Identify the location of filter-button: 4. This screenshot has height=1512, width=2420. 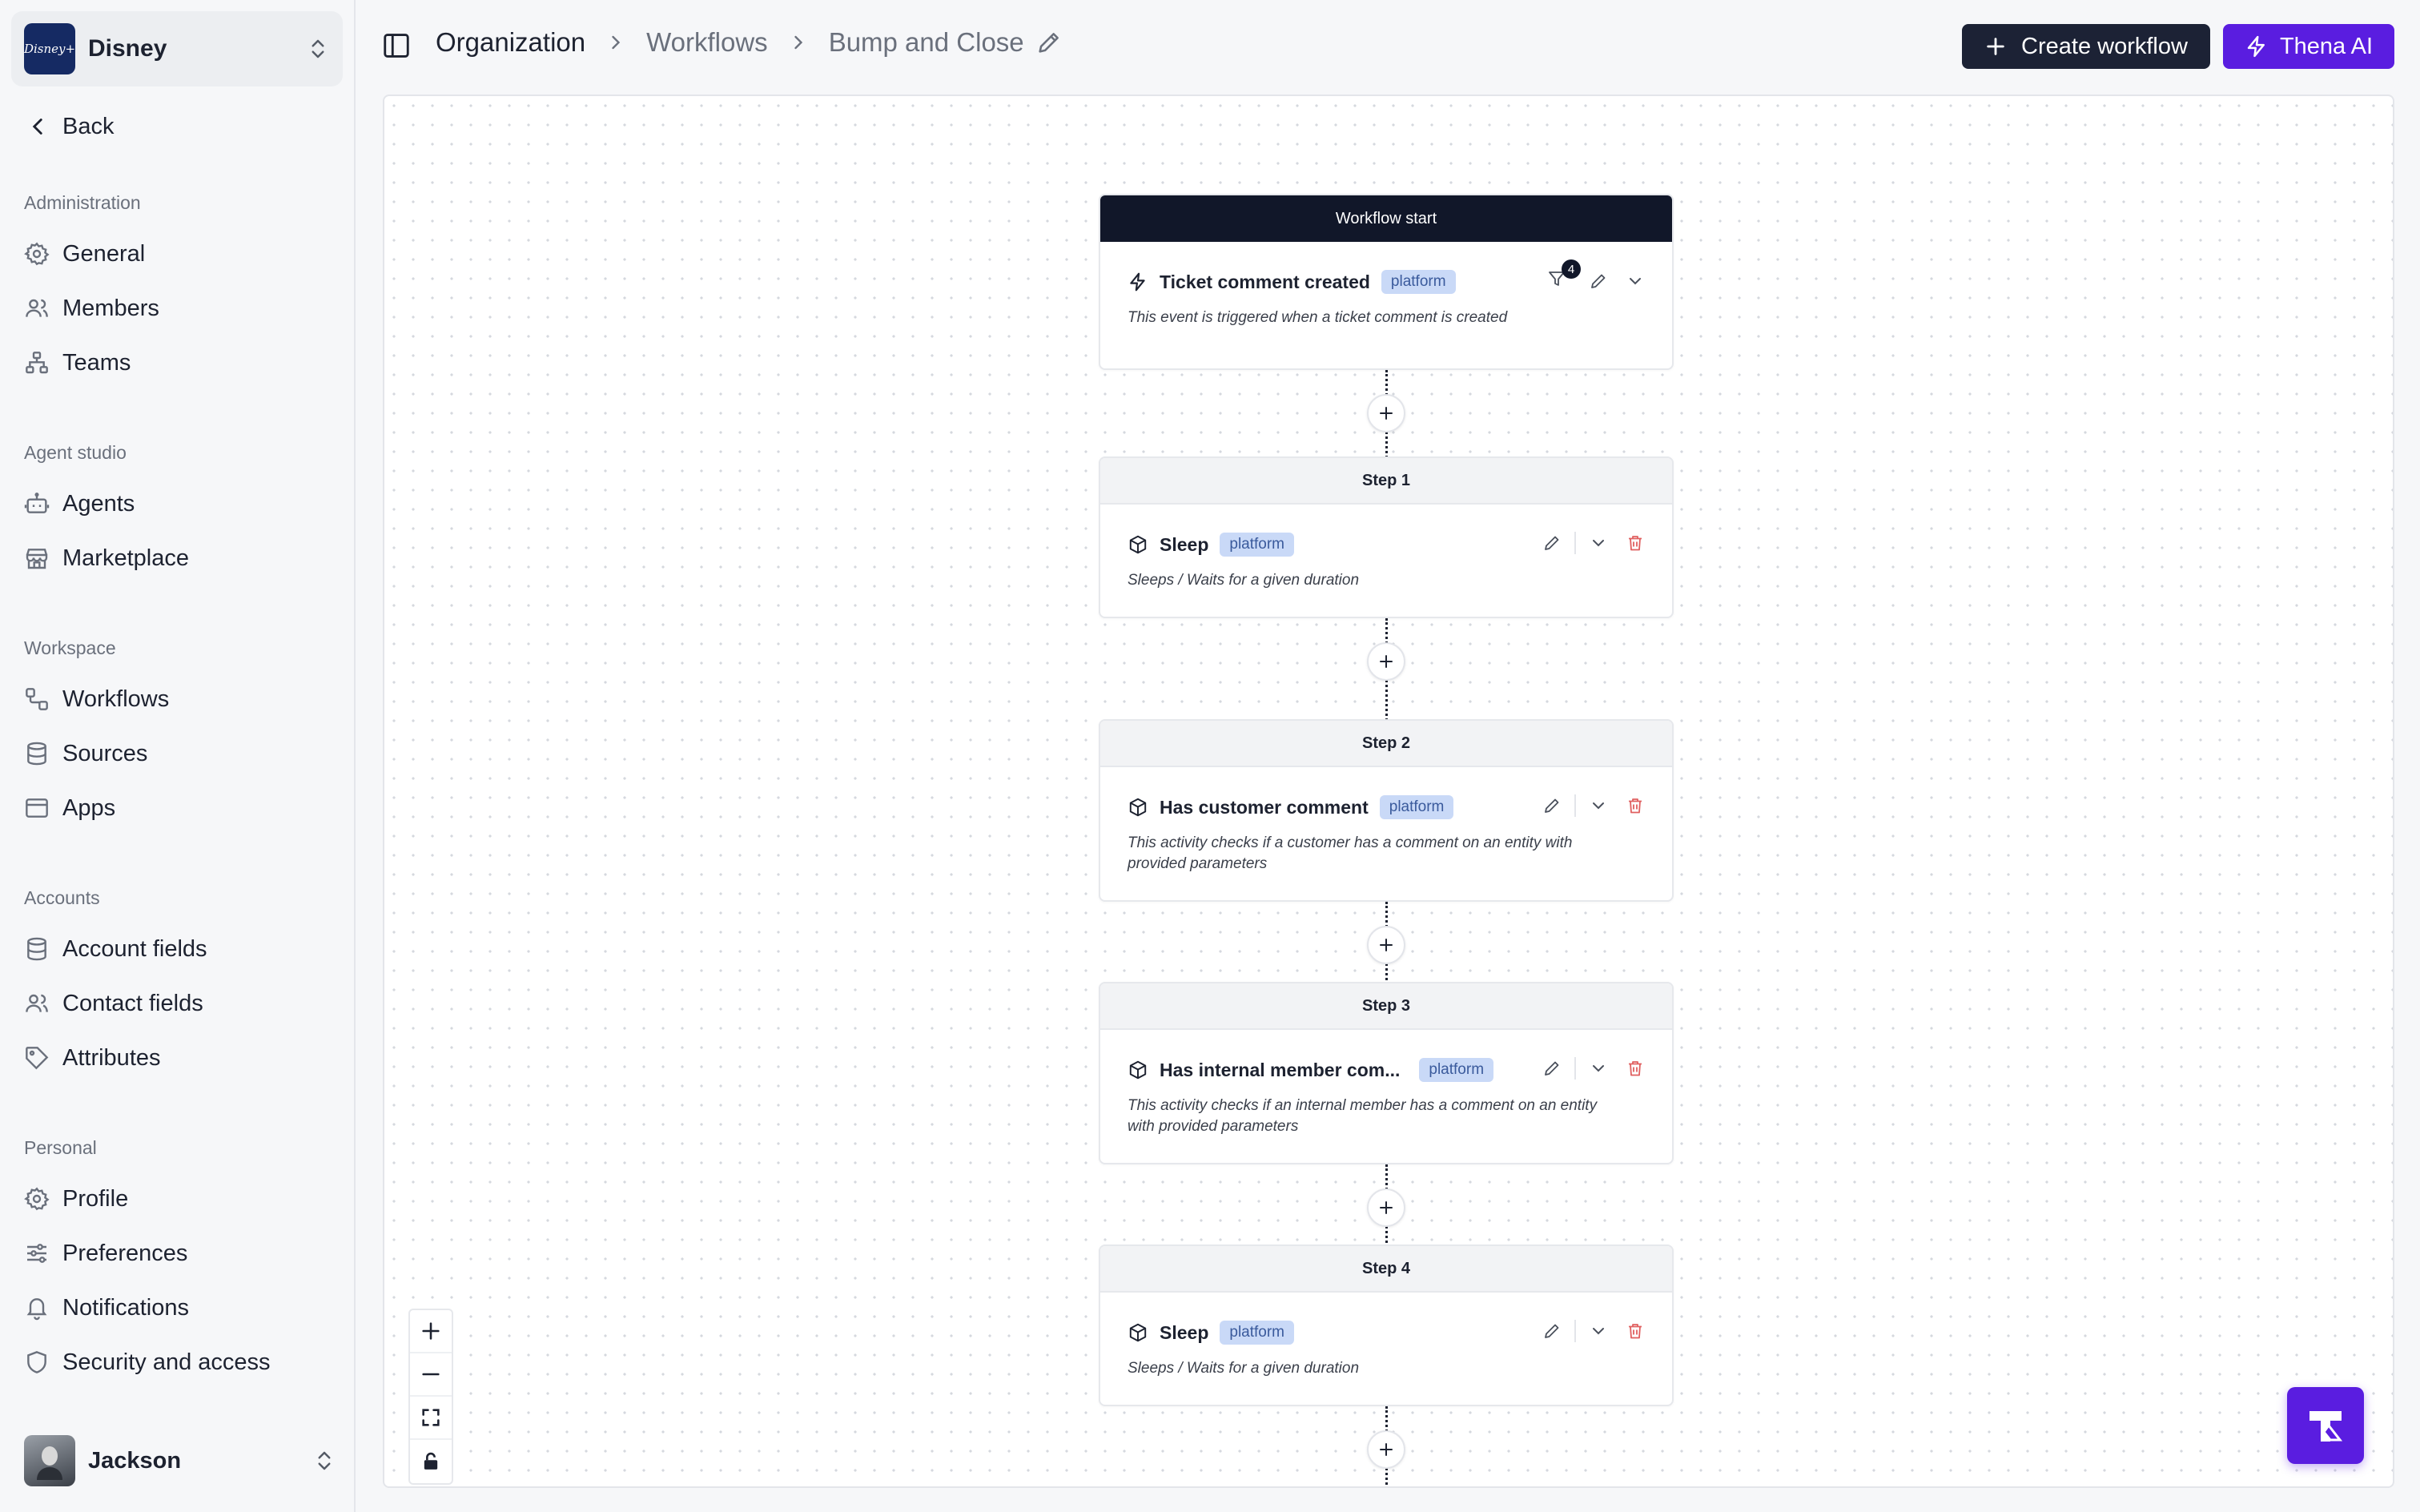
(1564, 276).